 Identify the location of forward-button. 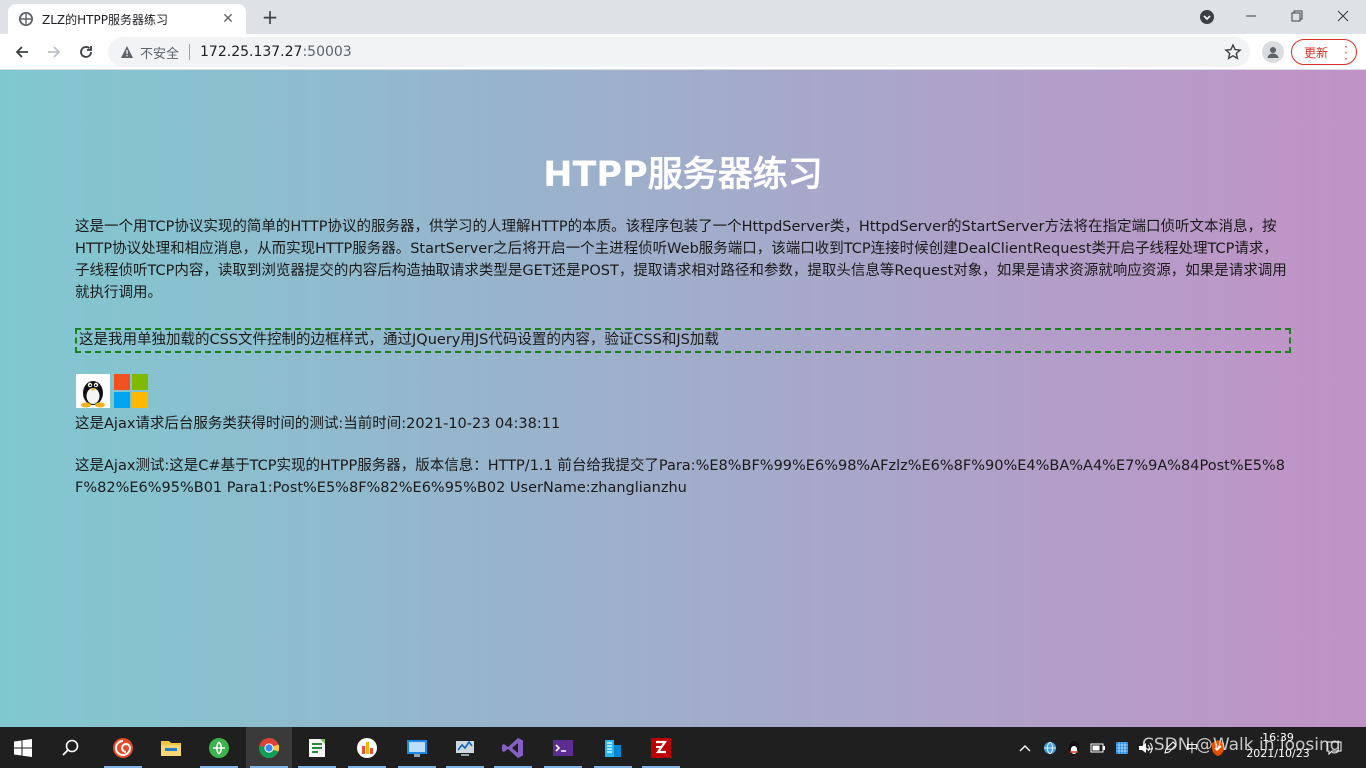
(54, 52).